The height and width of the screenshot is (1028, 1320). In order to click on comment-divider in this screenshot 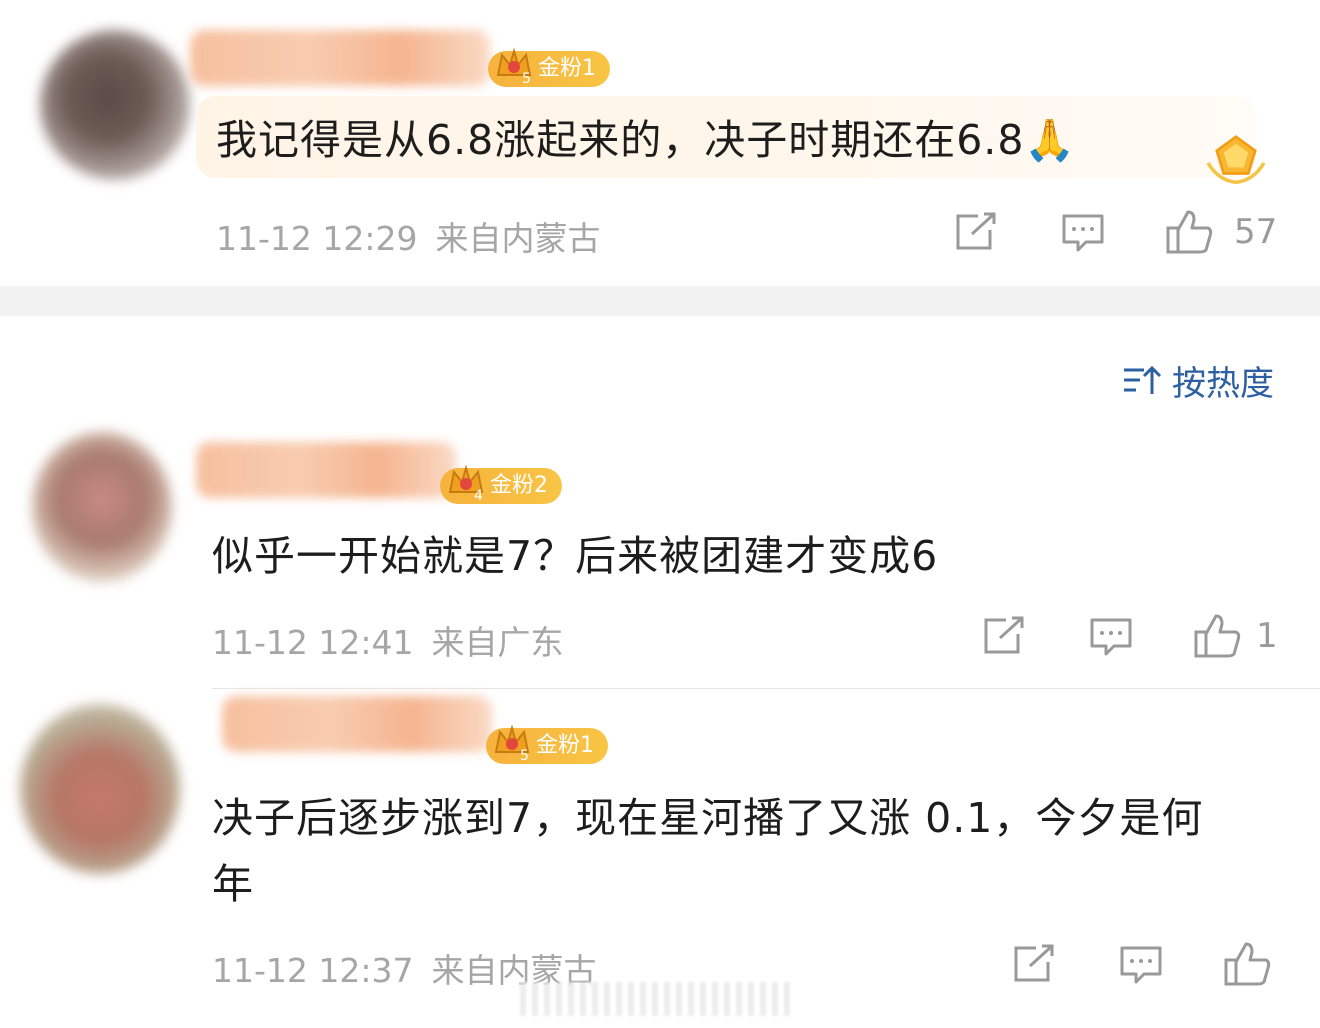, I will do `click(766, 688)`.